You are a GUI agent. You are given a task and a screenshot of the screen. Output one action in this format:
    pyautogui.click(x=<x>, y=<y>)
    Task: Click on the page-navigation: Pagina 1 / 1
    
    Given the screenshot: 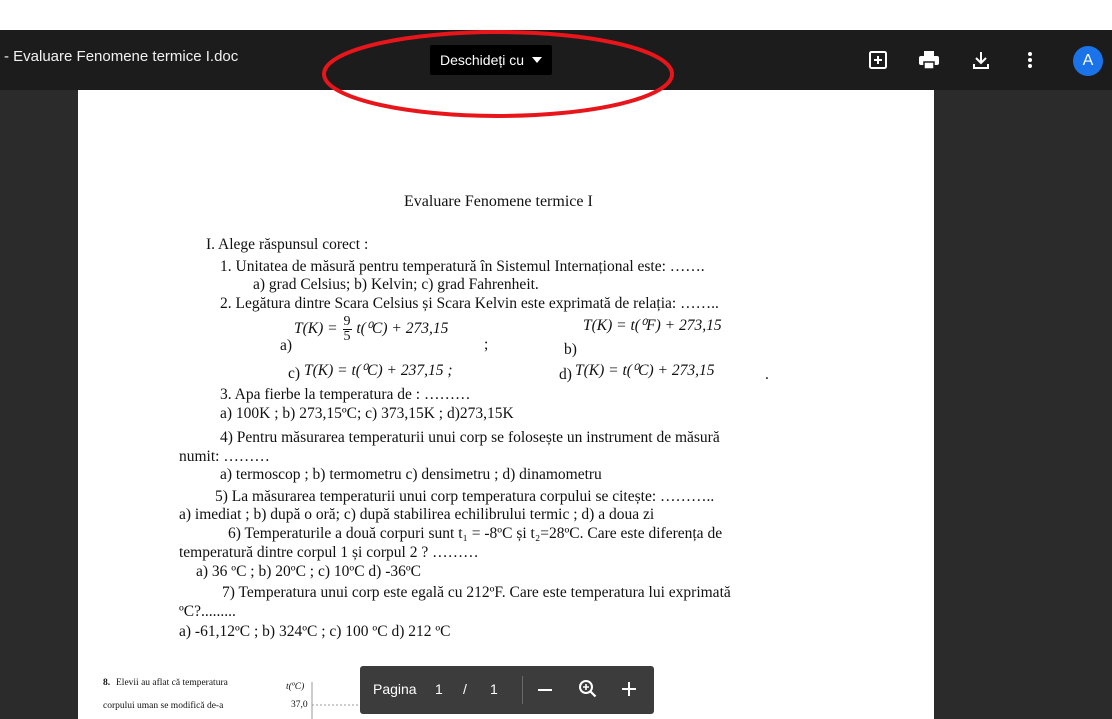 What is the action you would take?
    pyautogui.click(x=507, y=690)
    